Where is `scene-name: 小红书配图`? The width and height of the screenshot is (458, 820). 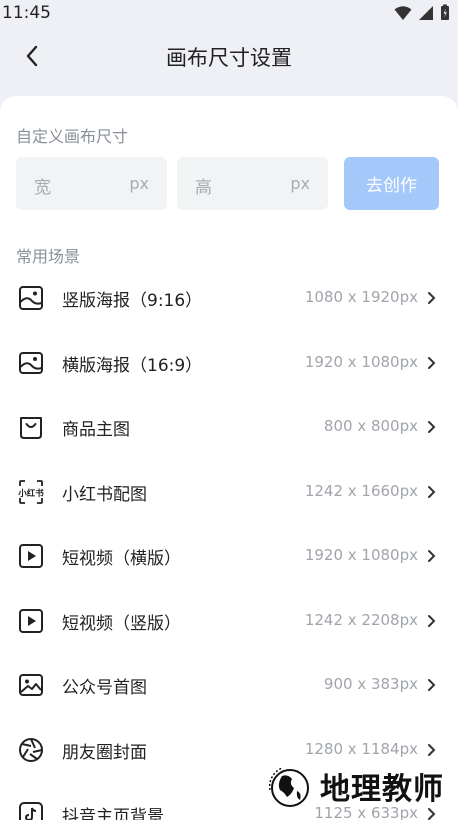
scene-name: 小红书配图 is located at coordinates (104, 495).